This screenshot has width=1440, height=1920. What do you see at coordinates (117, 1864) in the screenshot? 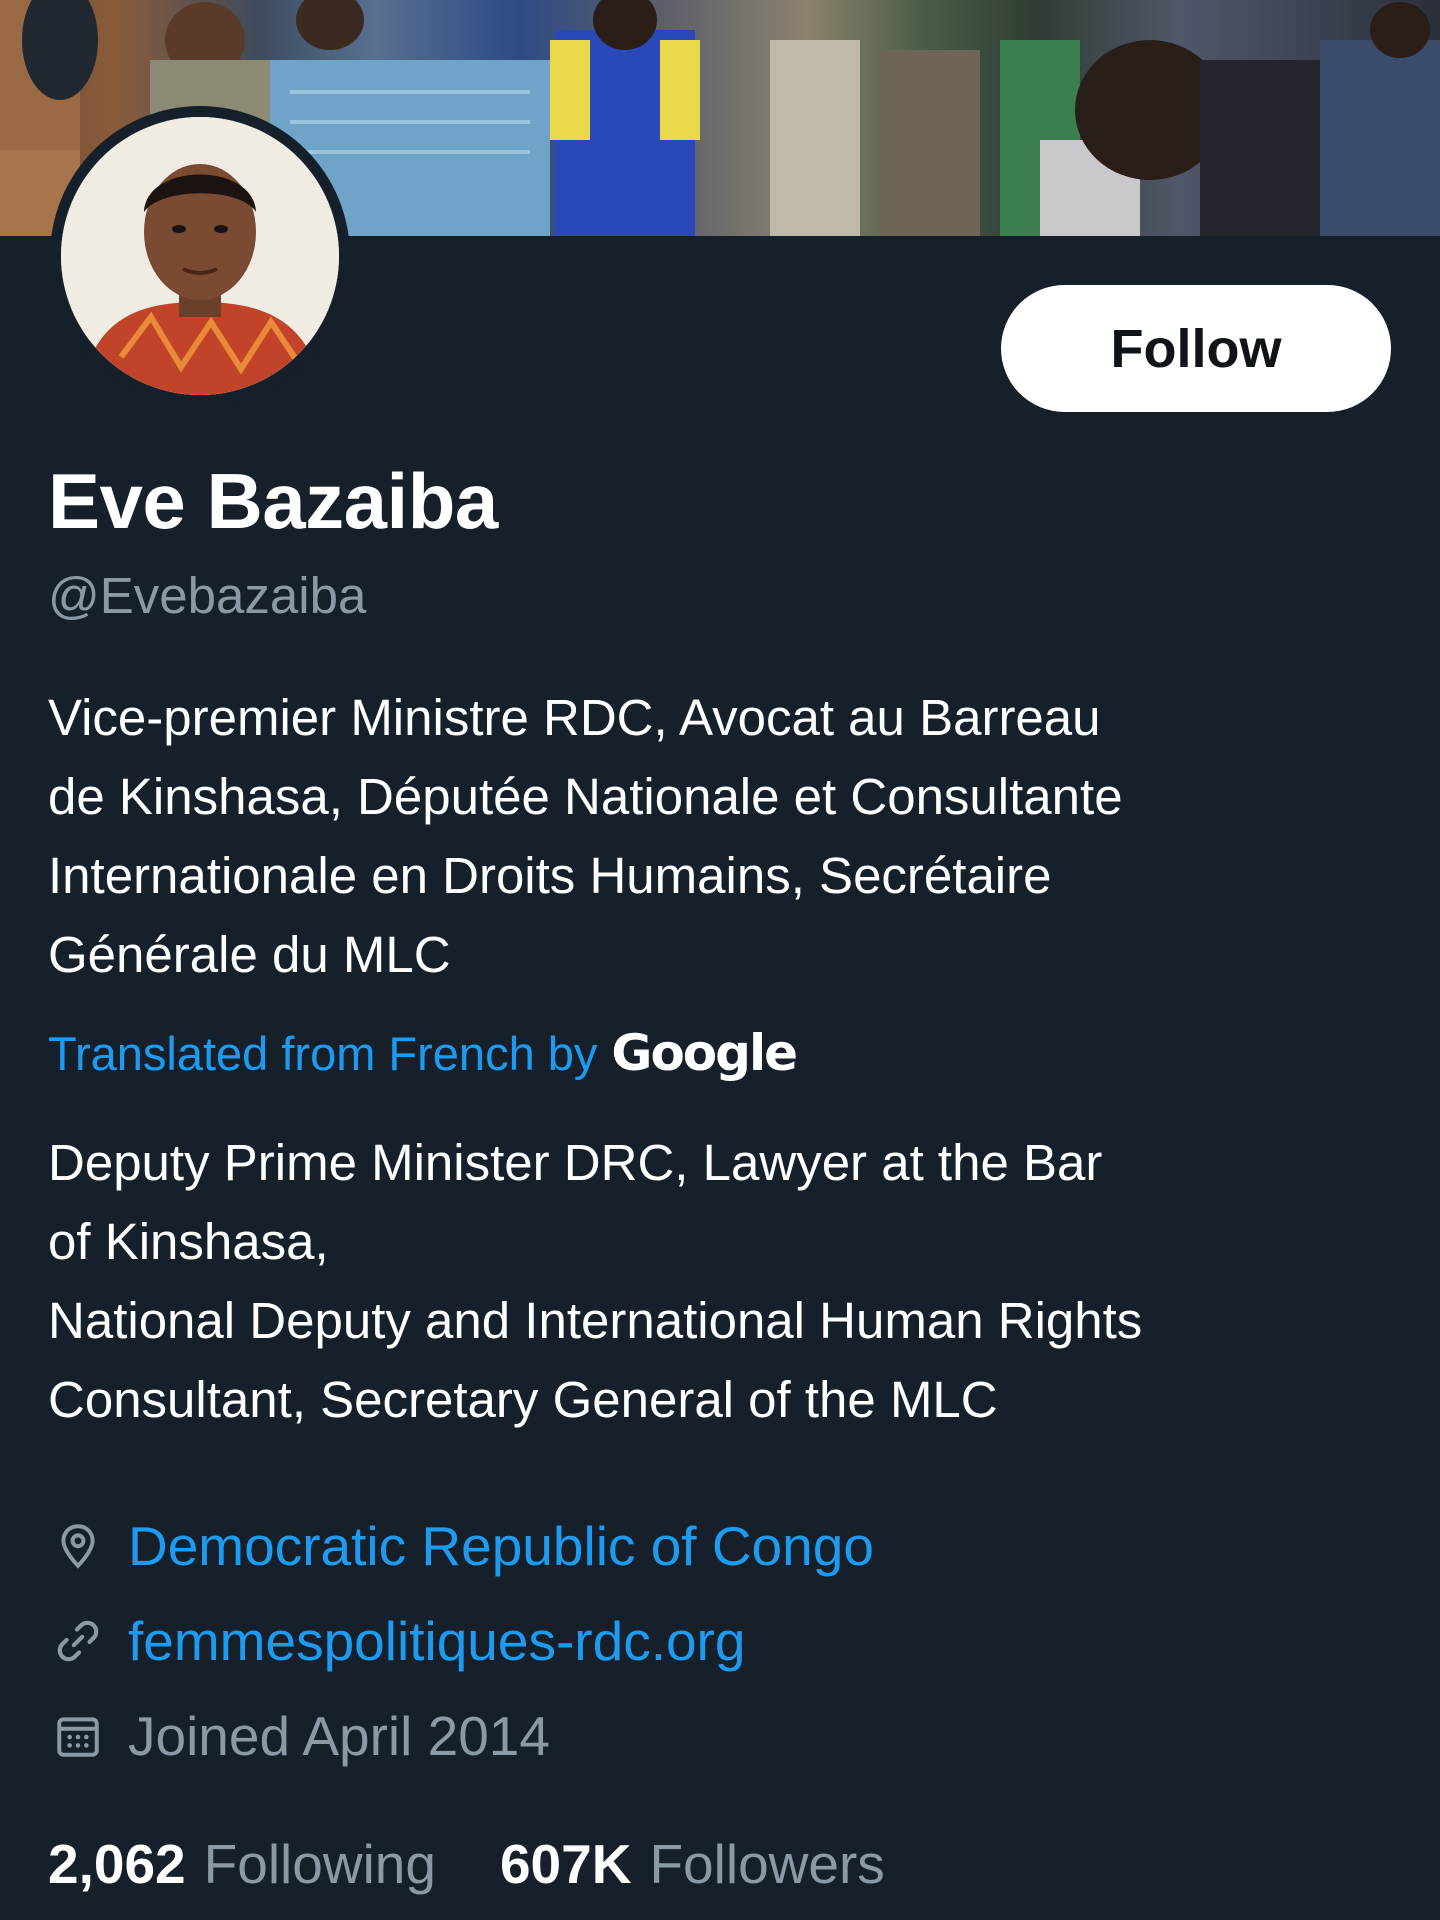
I see `following-count: 2,062` at bounding box center [117, 1864].